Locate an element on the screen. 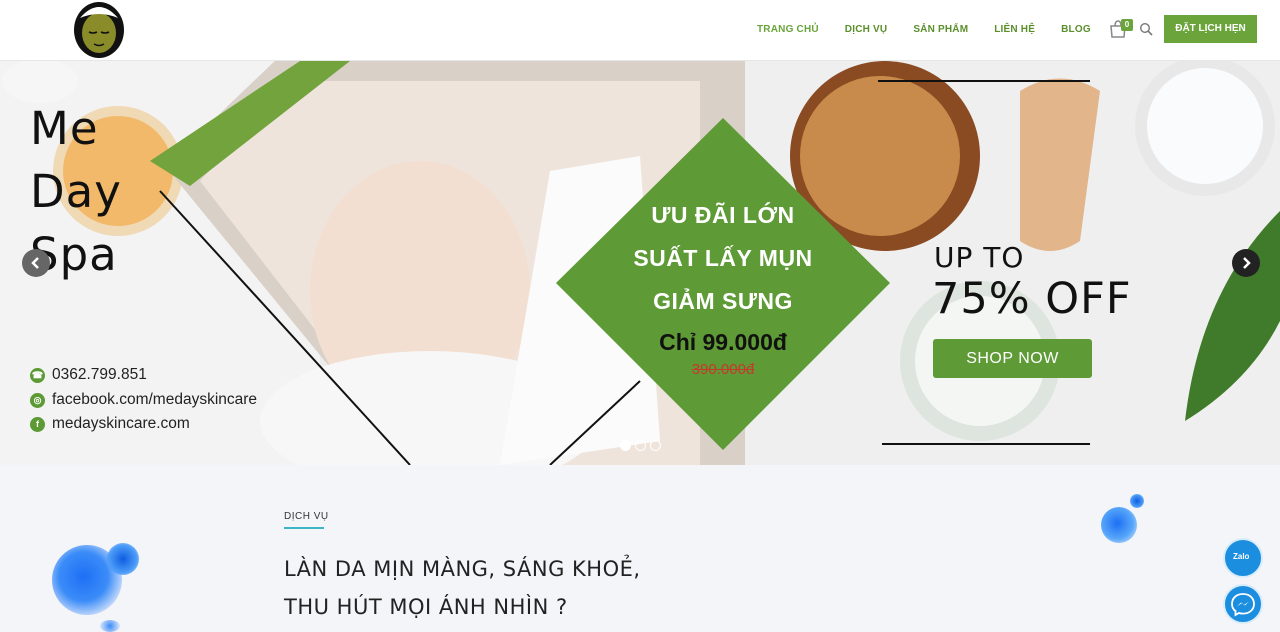 The height and width of the screenshot is (632, 1280). facebook-link: facebook.com/medayskincare is located at coordinates (154, 400).